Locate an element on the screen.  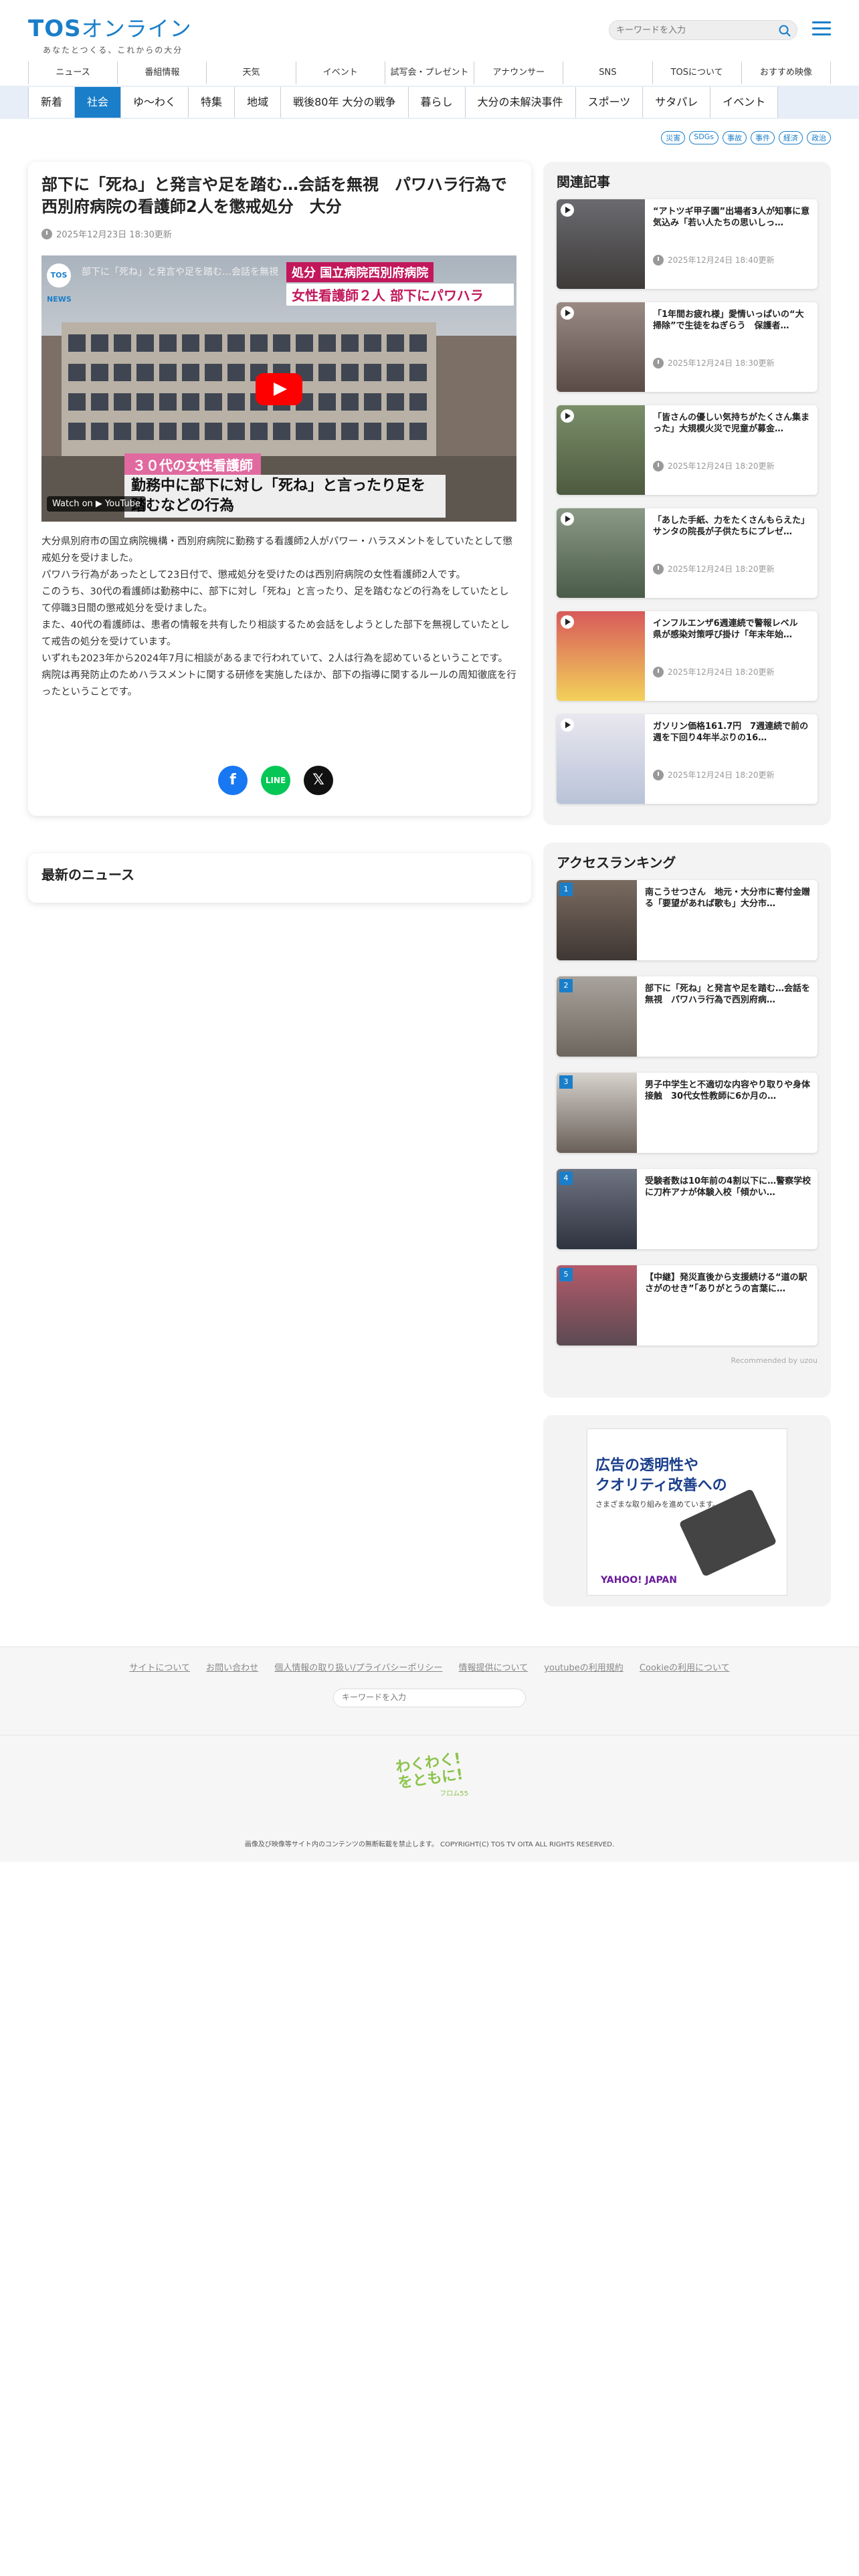
cat-satapare: サタパレ is located at coordinates (677, 102).